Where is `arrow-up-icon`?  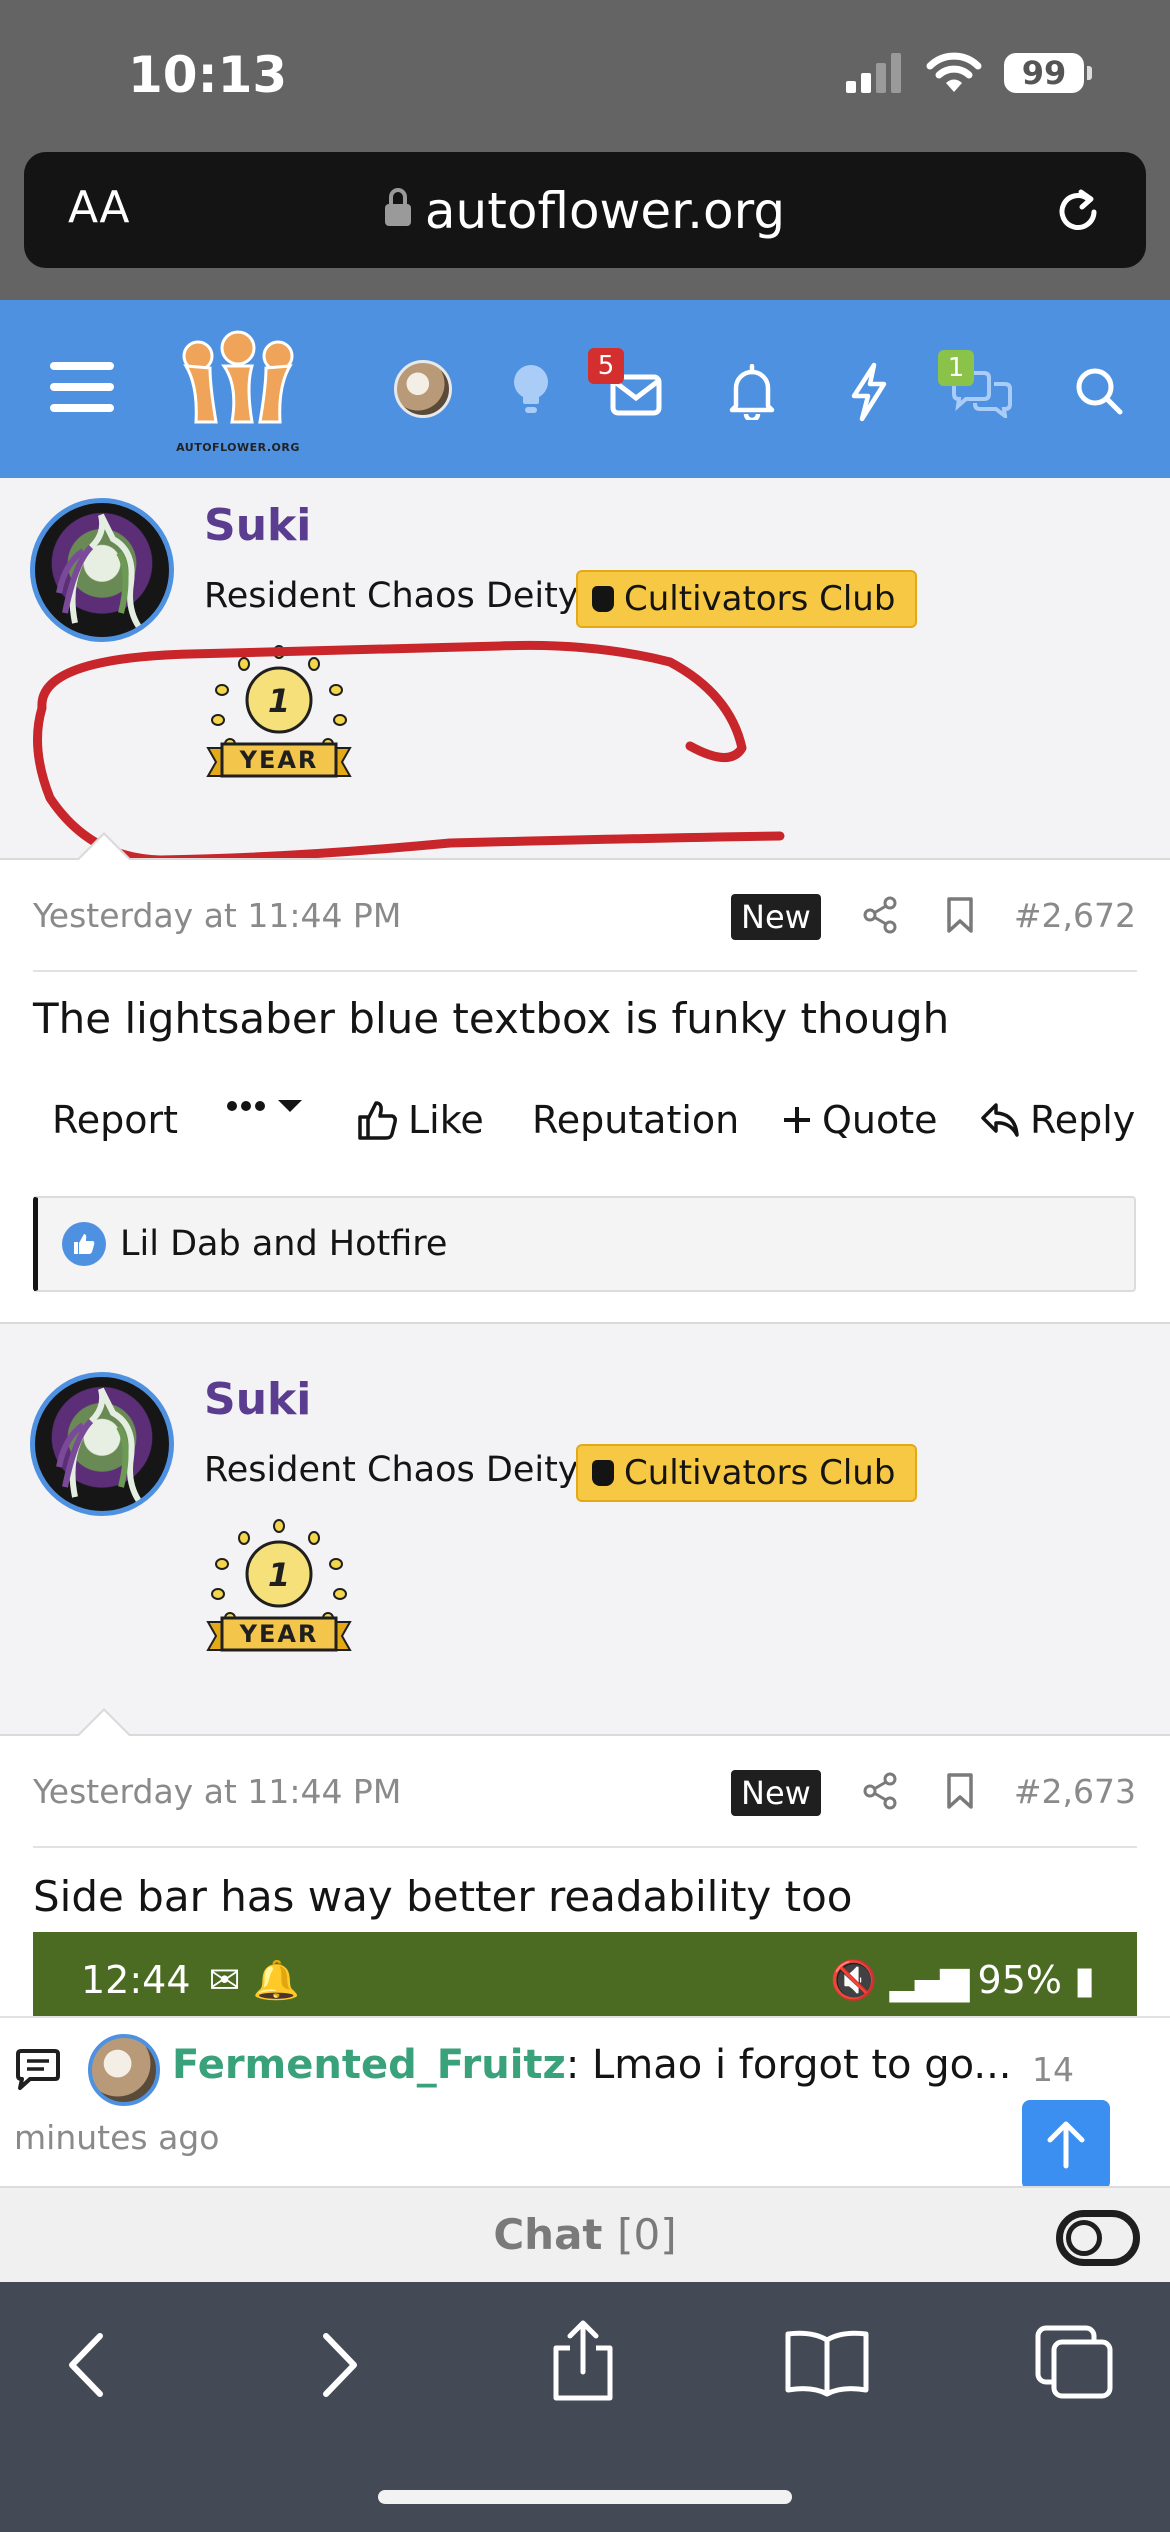 arrow-up-icon is located at coordinates (1066, 2145).